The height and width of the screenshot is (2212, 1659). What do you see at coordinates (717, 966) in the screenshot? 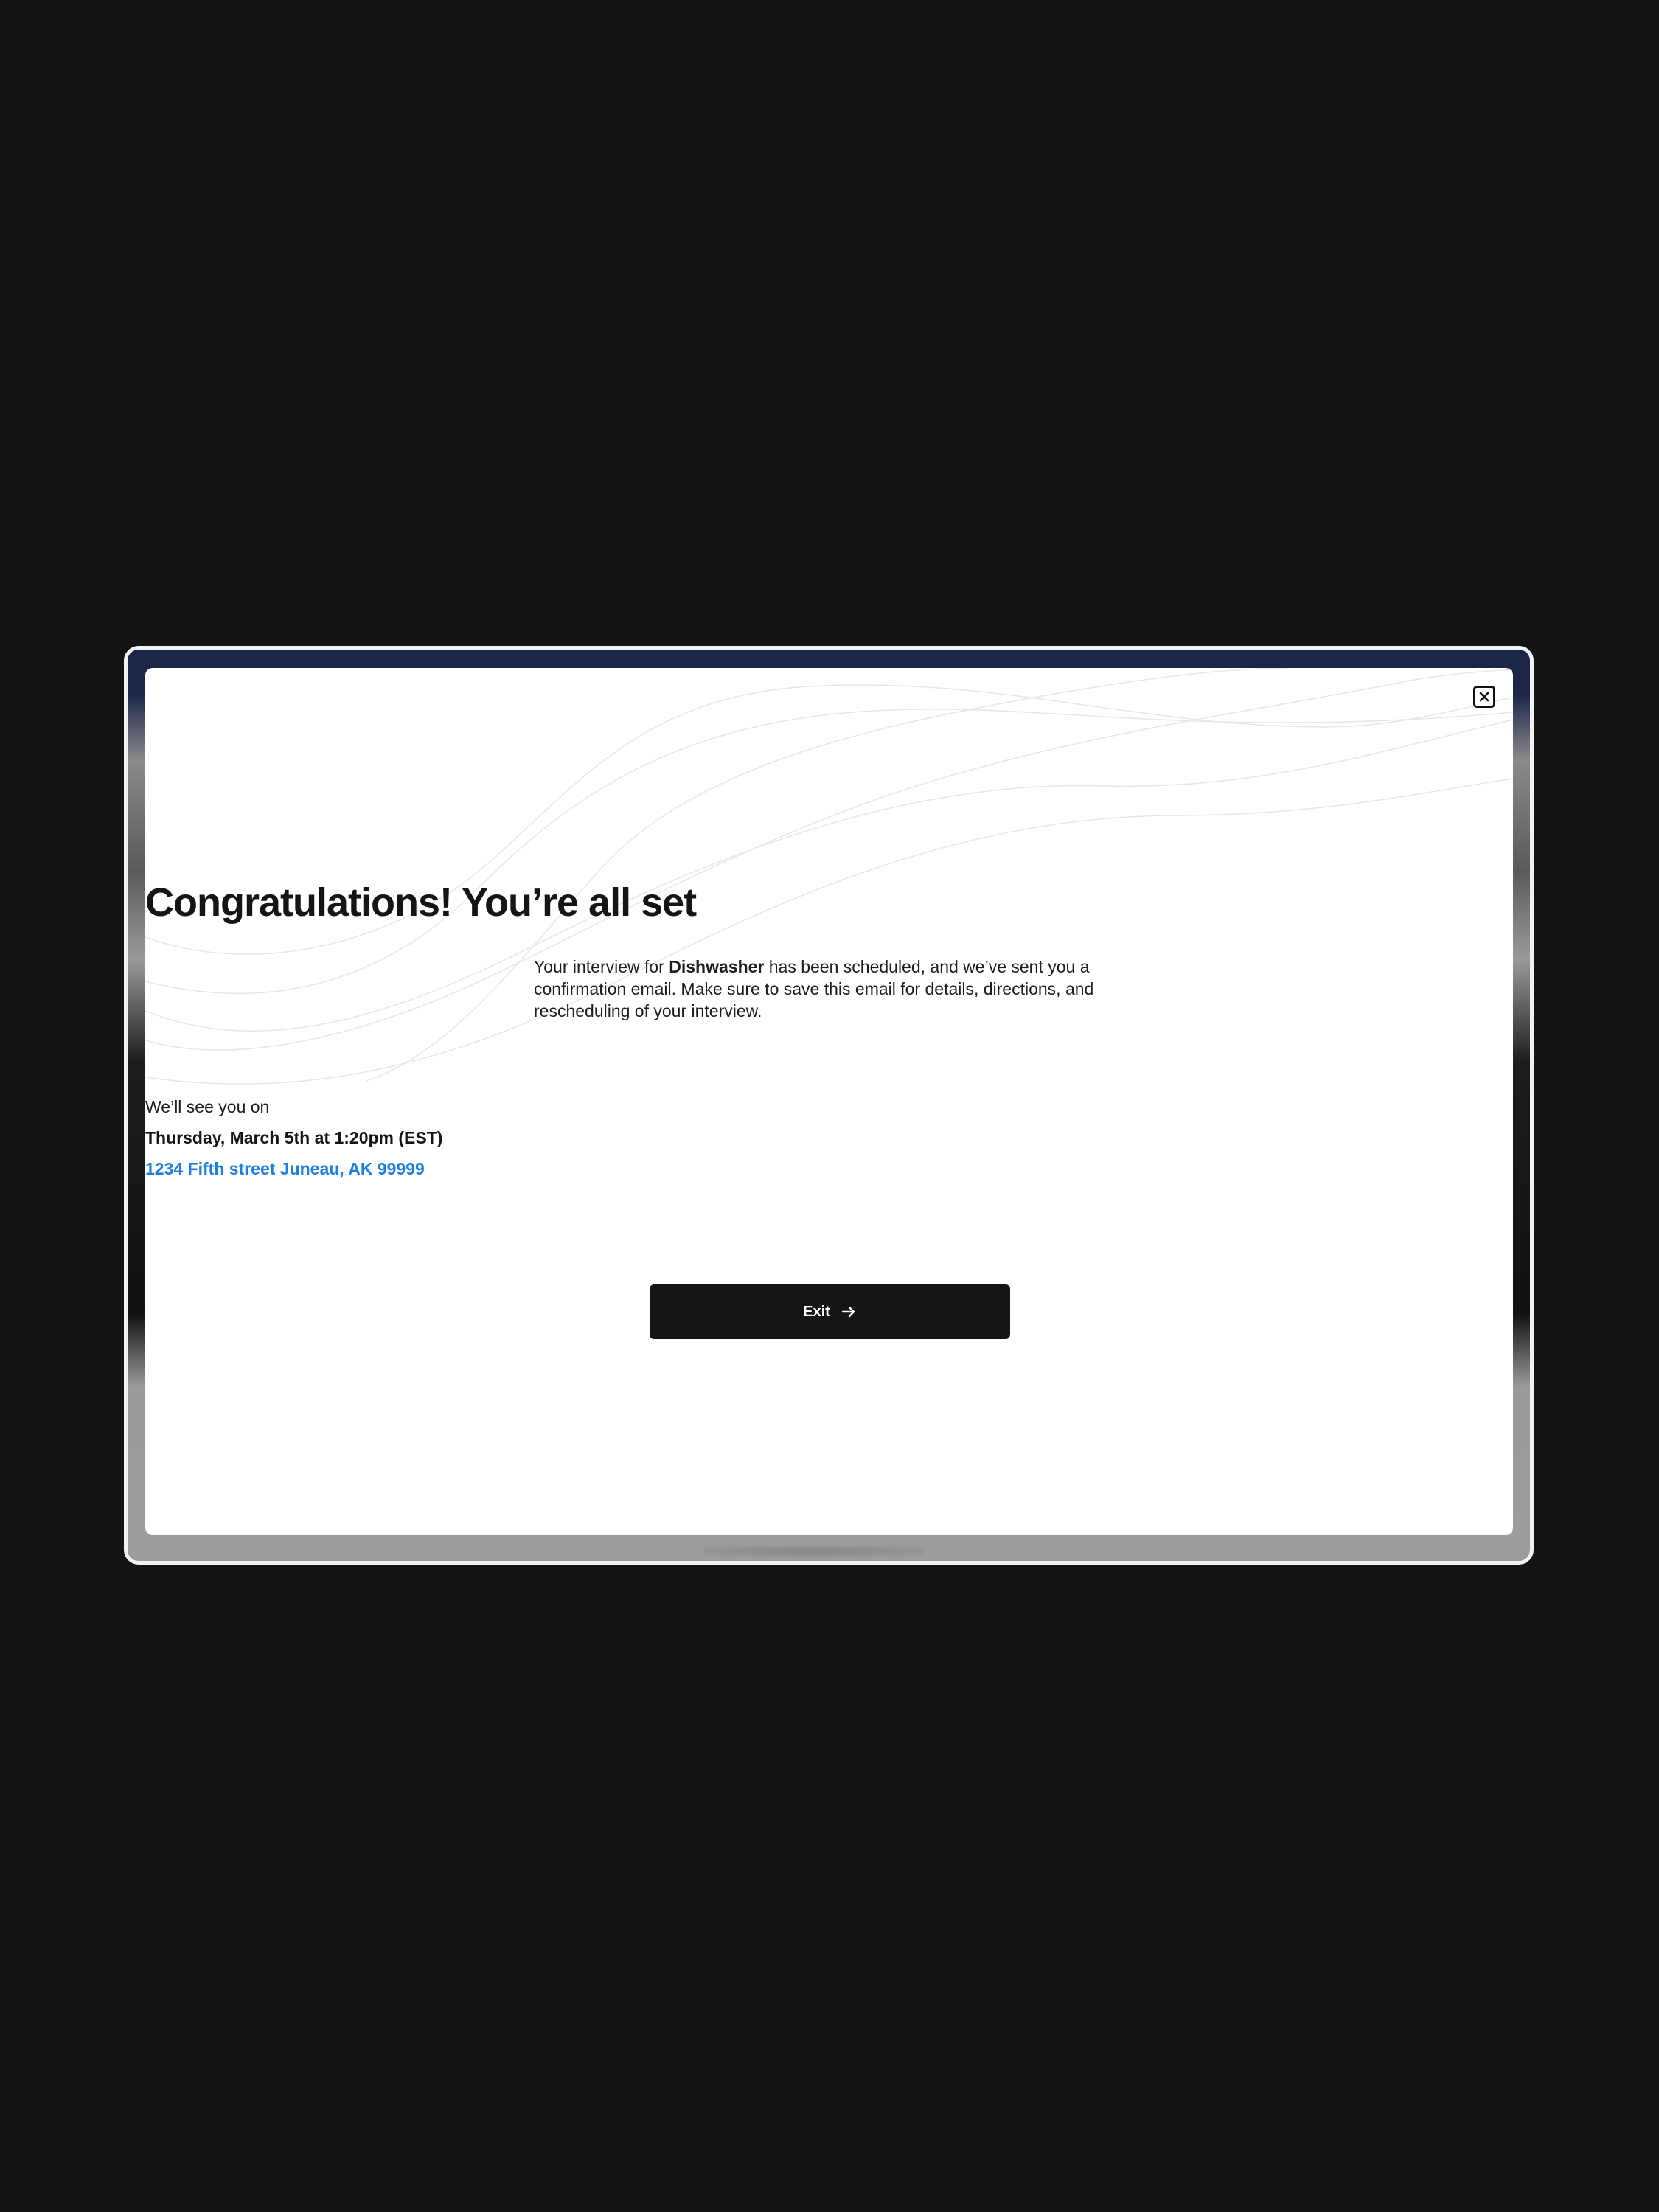
I see `job-title: Dishwasher` at bounding box center [717, 966].